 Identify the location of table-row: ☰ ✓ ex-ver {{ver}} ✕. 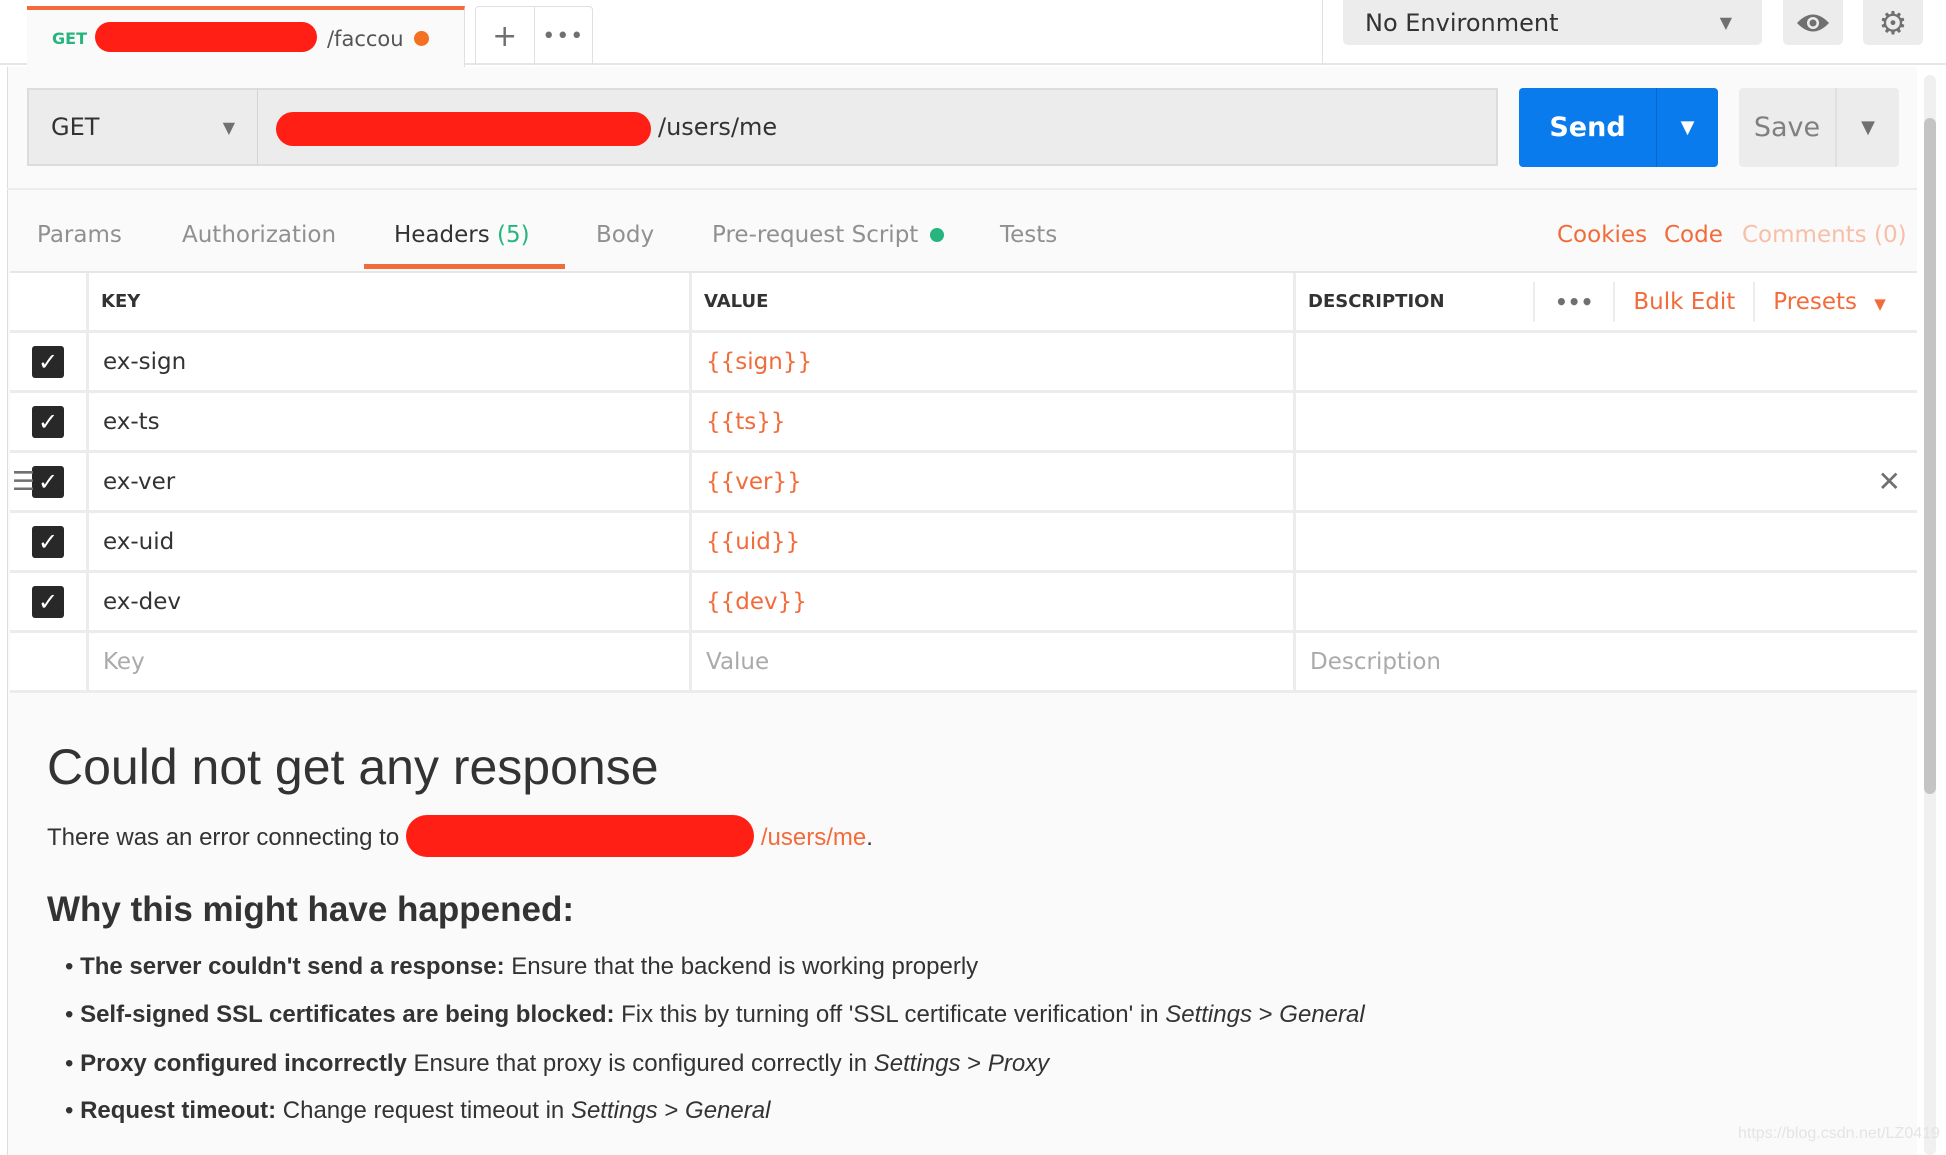
(963, 483).